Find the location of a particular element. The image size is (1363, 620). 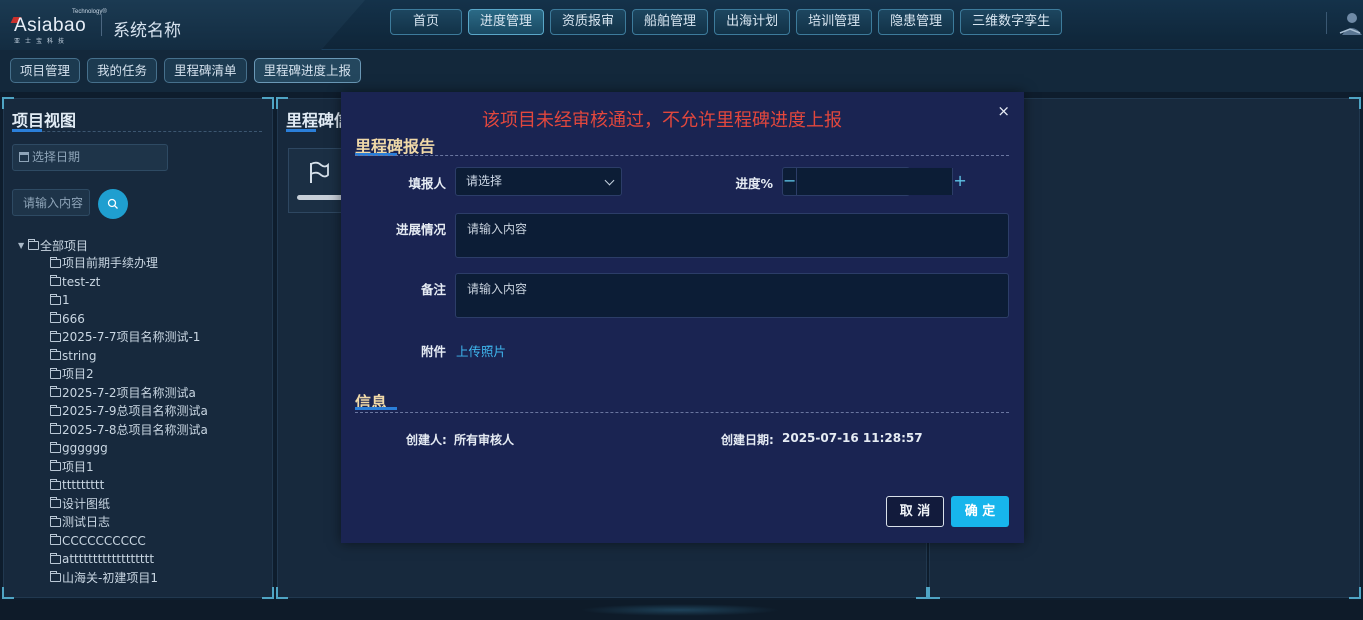

top-nav-ships: 船舶管理 is located at coordinates (670, 22).